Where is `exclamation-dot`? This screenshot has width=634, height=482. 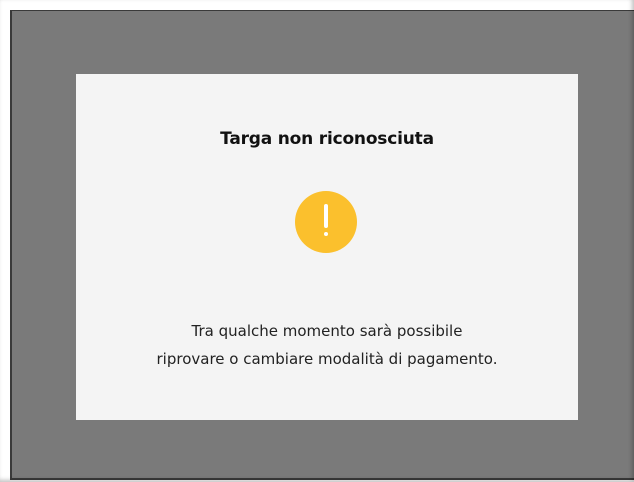 exclamation-dot is located at coordinates (326, 234).